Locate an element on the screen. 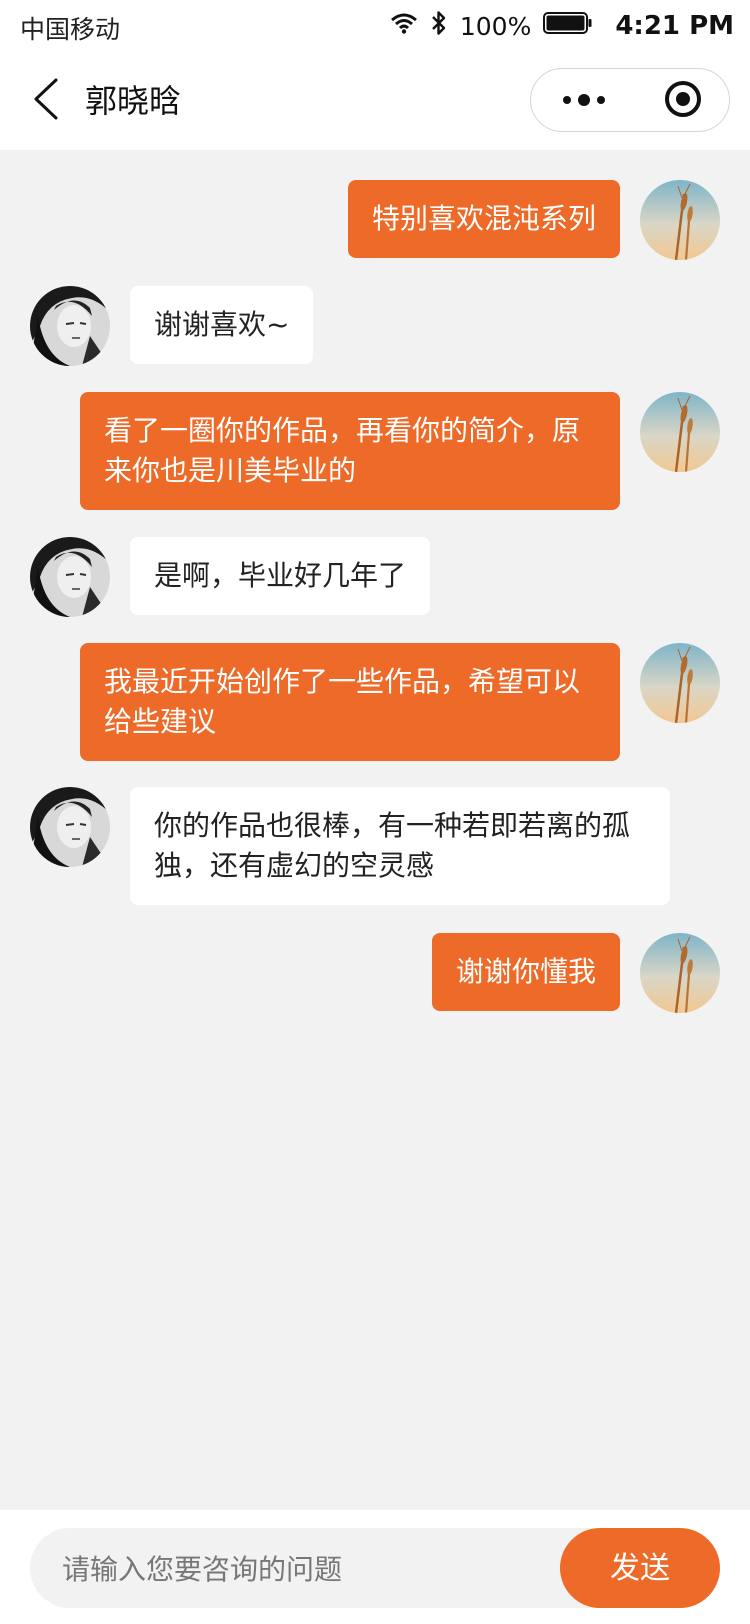 The image size is (750, 1624). close-capsule-button is located at coordinates (683, 101).